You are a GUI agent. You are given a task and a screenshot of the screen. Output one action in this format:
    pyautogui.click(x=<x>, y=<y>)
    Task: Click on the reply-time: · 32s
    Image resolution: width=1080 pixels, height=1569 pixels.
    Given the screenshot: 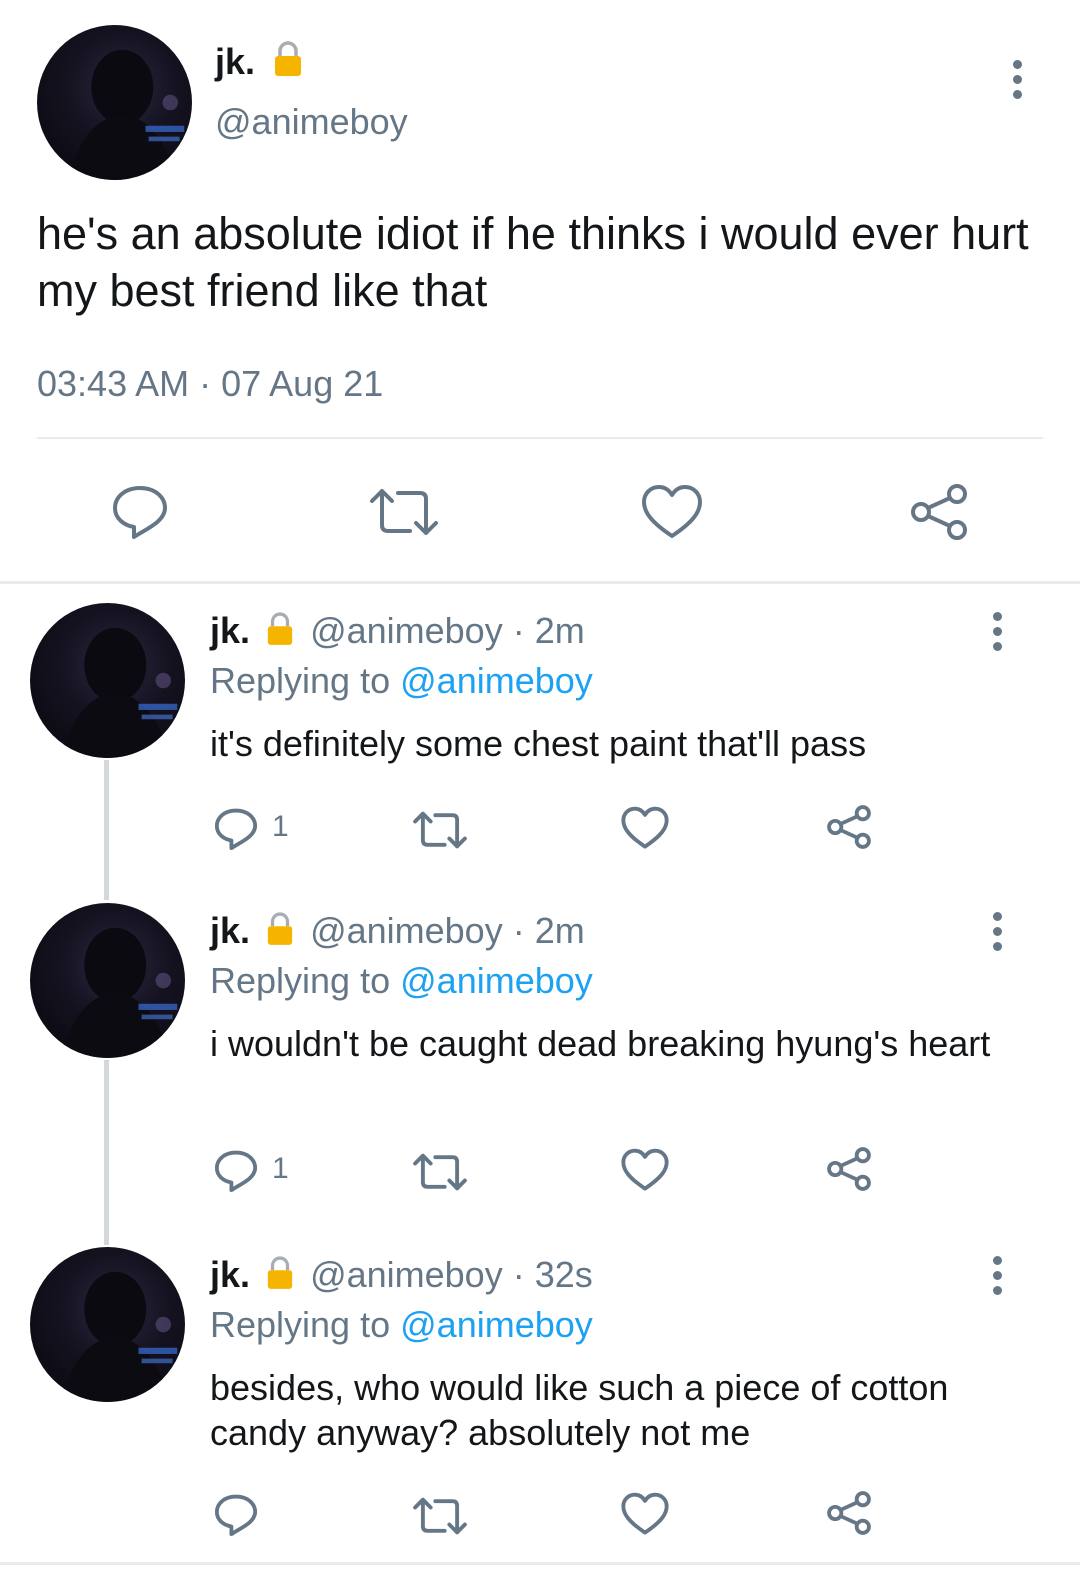 What is the action you would take?
    pyautogui.click(x=552, y=1274)
    